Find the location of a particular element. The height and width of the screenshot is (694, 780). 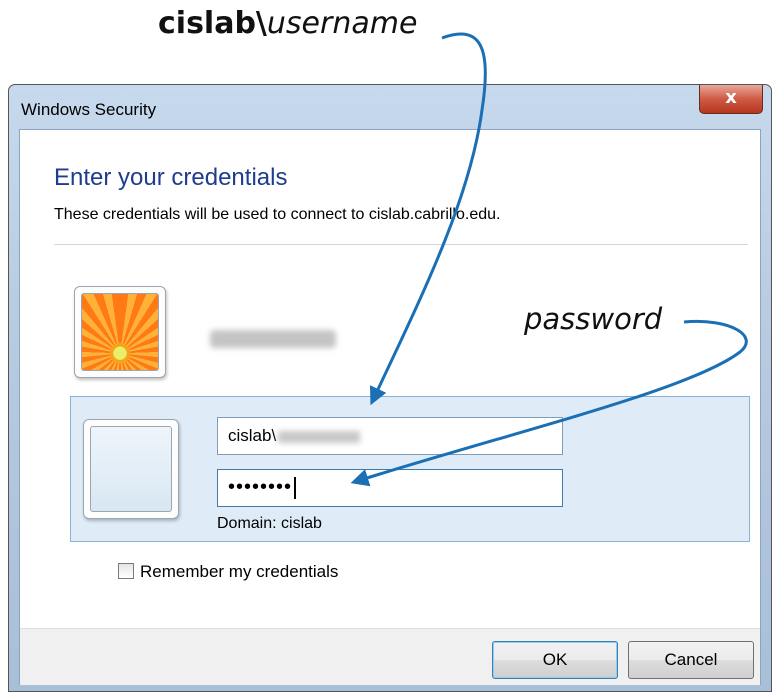

saved-user-tile is located at coordinates (120, 332).